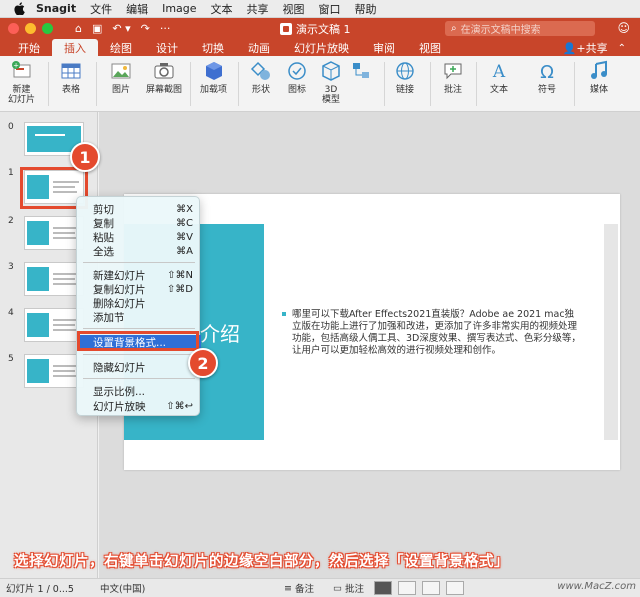 The width and height of the screenshot is (640, 597). What do you see at coordinates (407, 588) in the screenshot?
I see `sorter-view-button` at bounding box center [407, 588].